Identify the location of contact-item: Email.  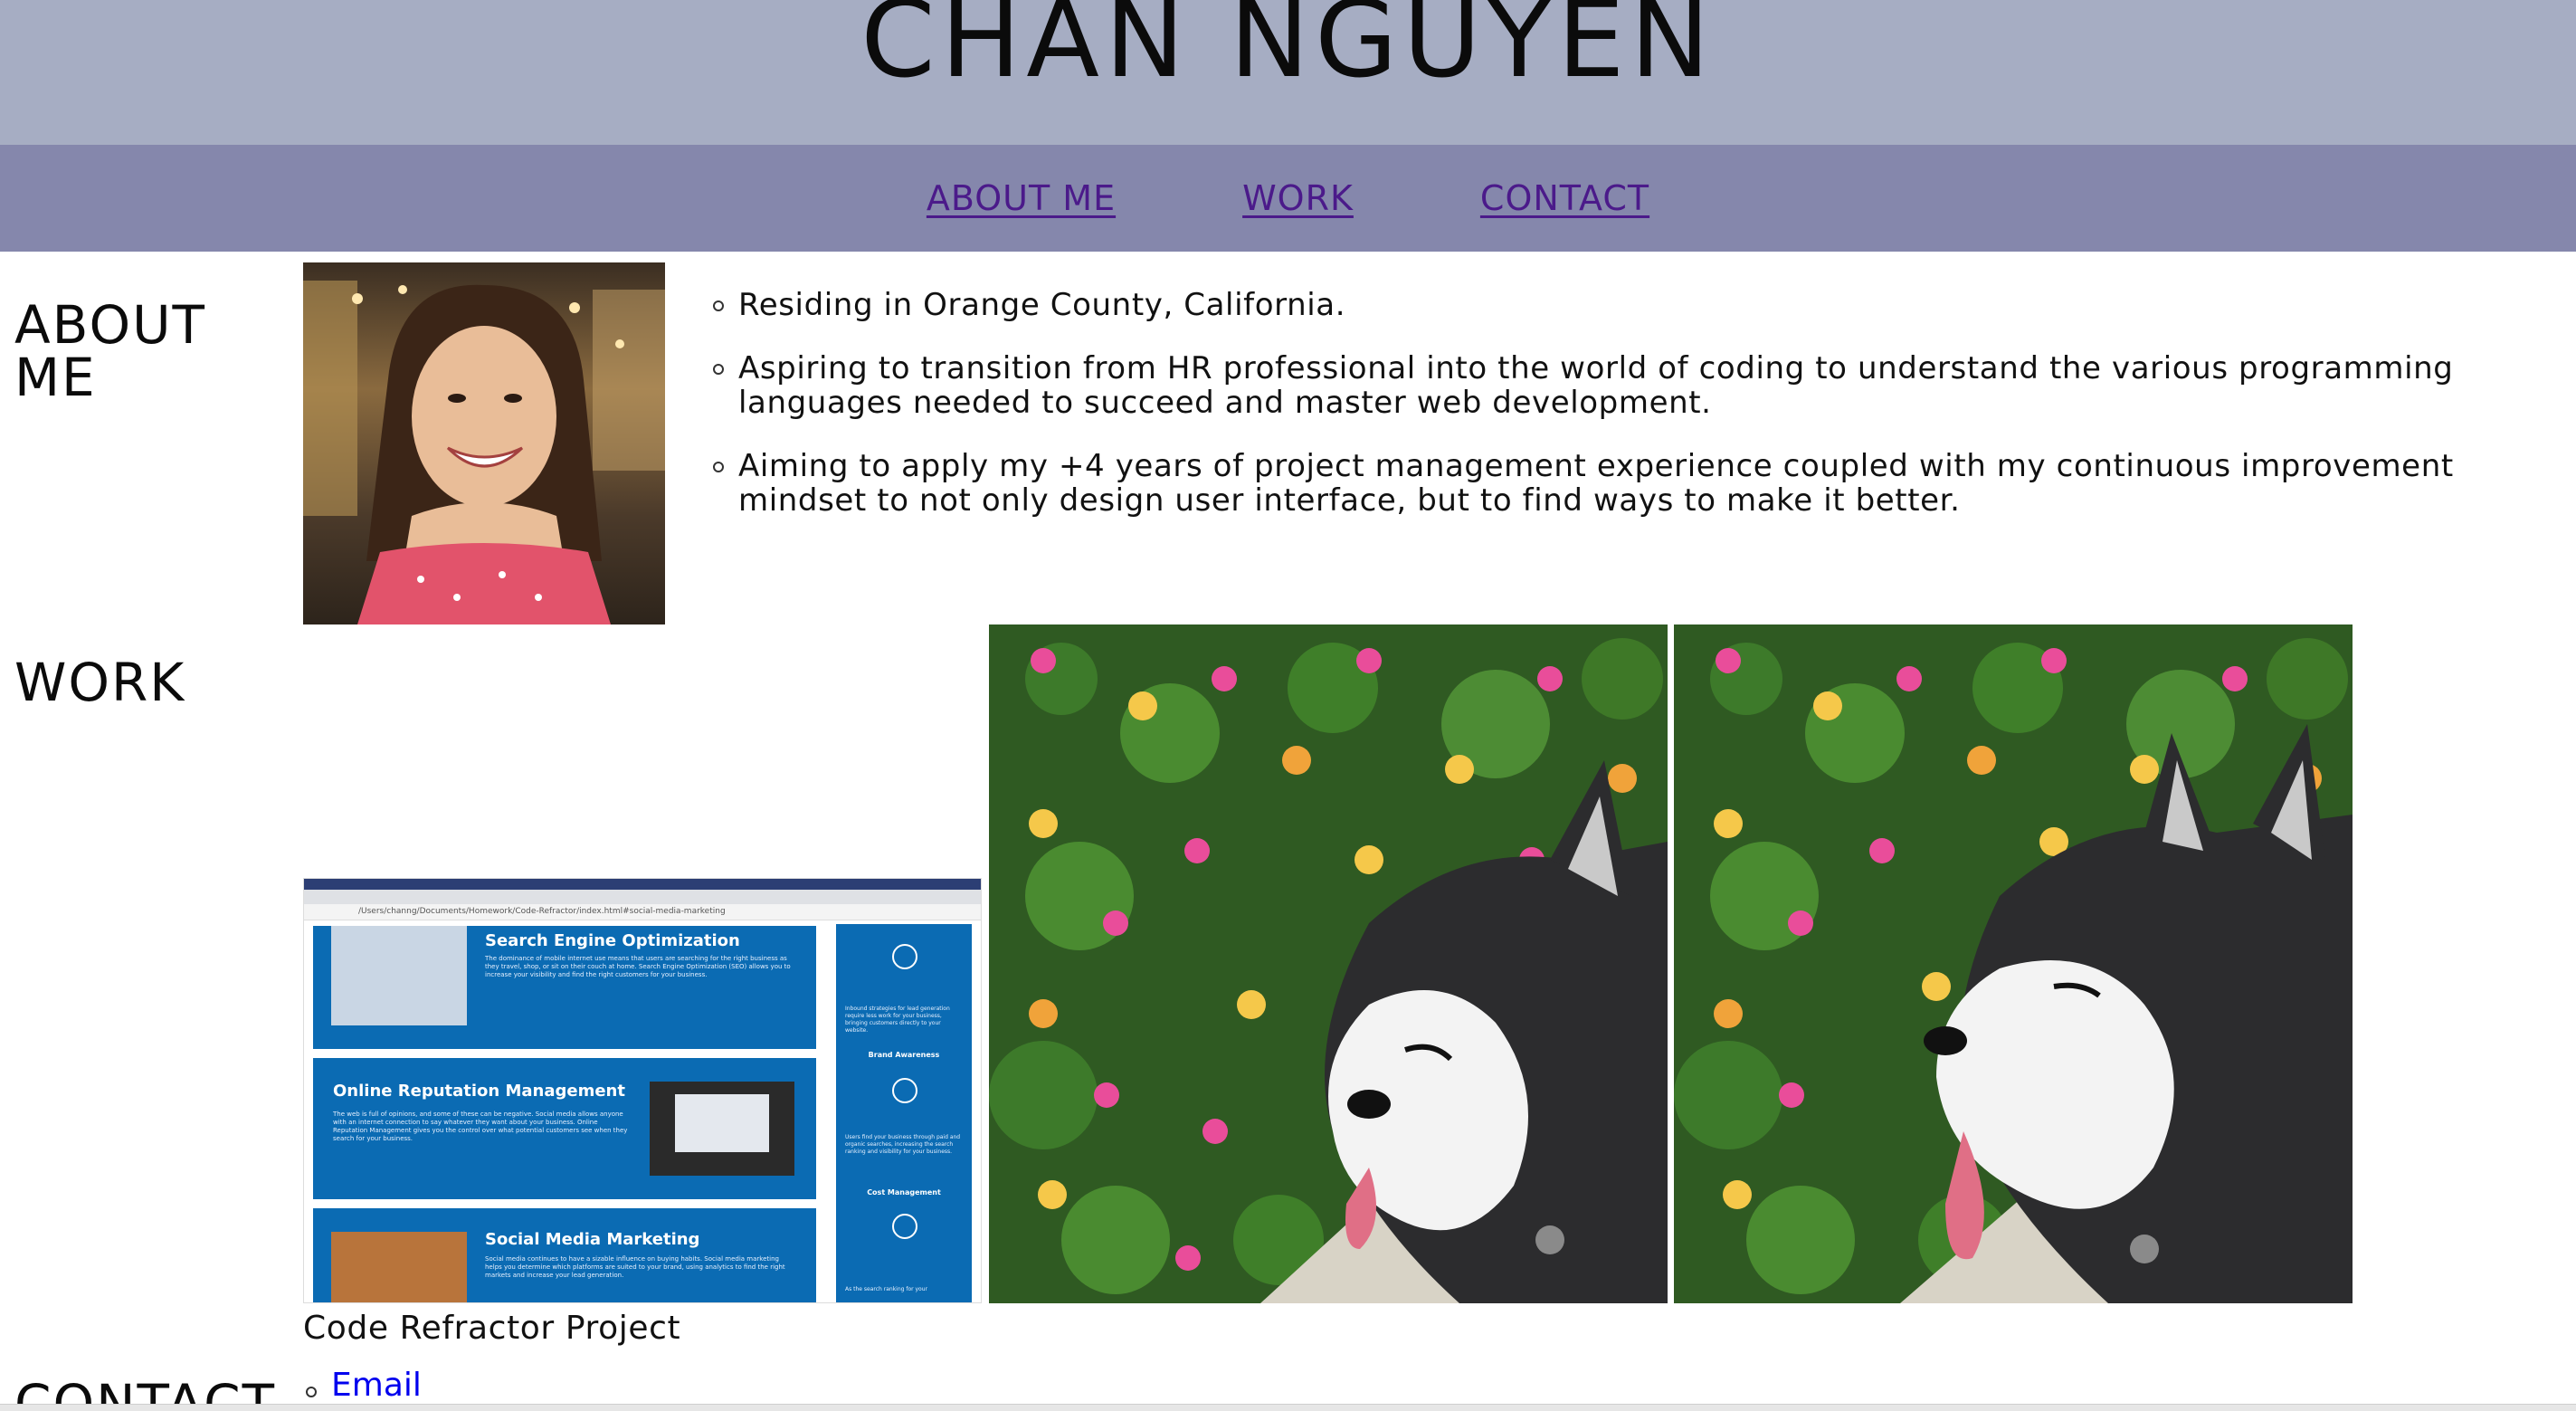
(364, 1386).